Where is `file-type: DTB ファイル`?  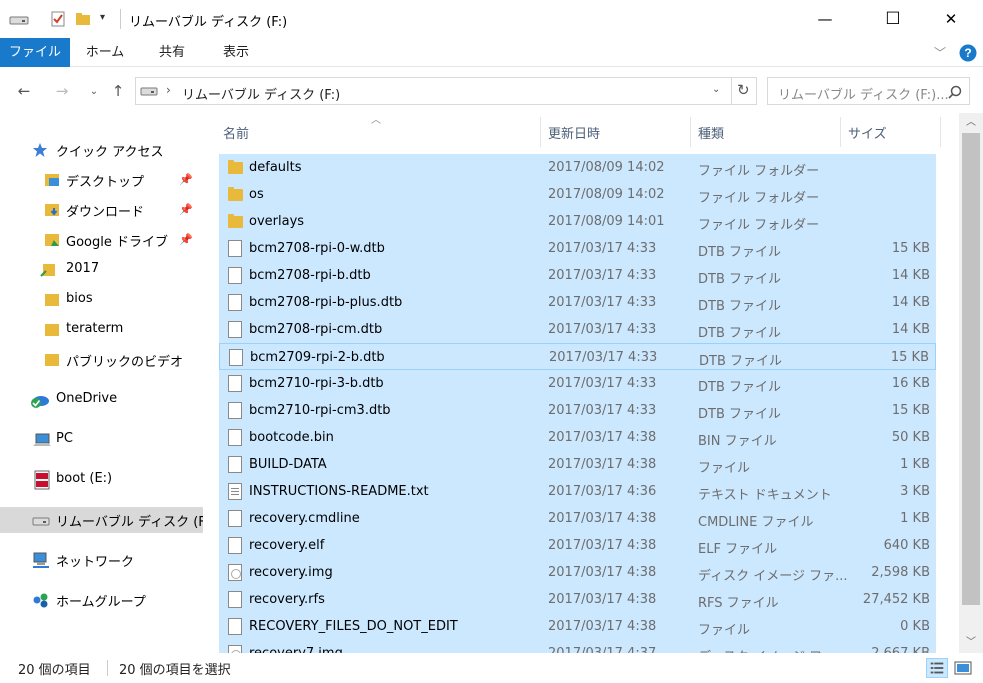
file-type: DTB ファイル is located at coordinates (740, 306).